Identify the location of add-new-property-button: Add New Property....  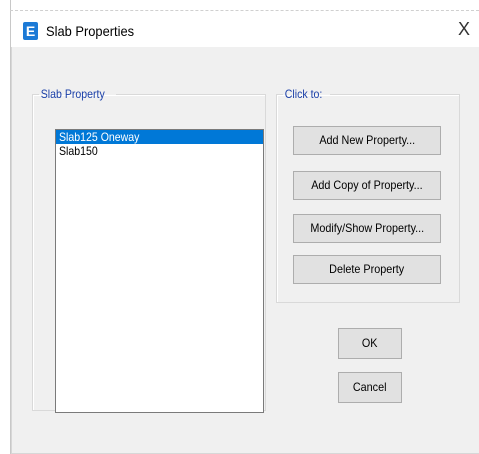
(367, 140).